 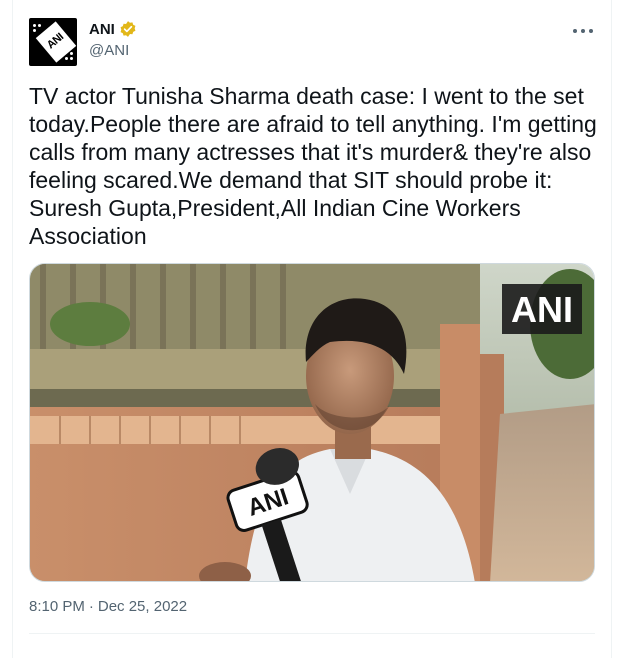 I want to click on author-name-row: ANI, so click(x=113, y=29).